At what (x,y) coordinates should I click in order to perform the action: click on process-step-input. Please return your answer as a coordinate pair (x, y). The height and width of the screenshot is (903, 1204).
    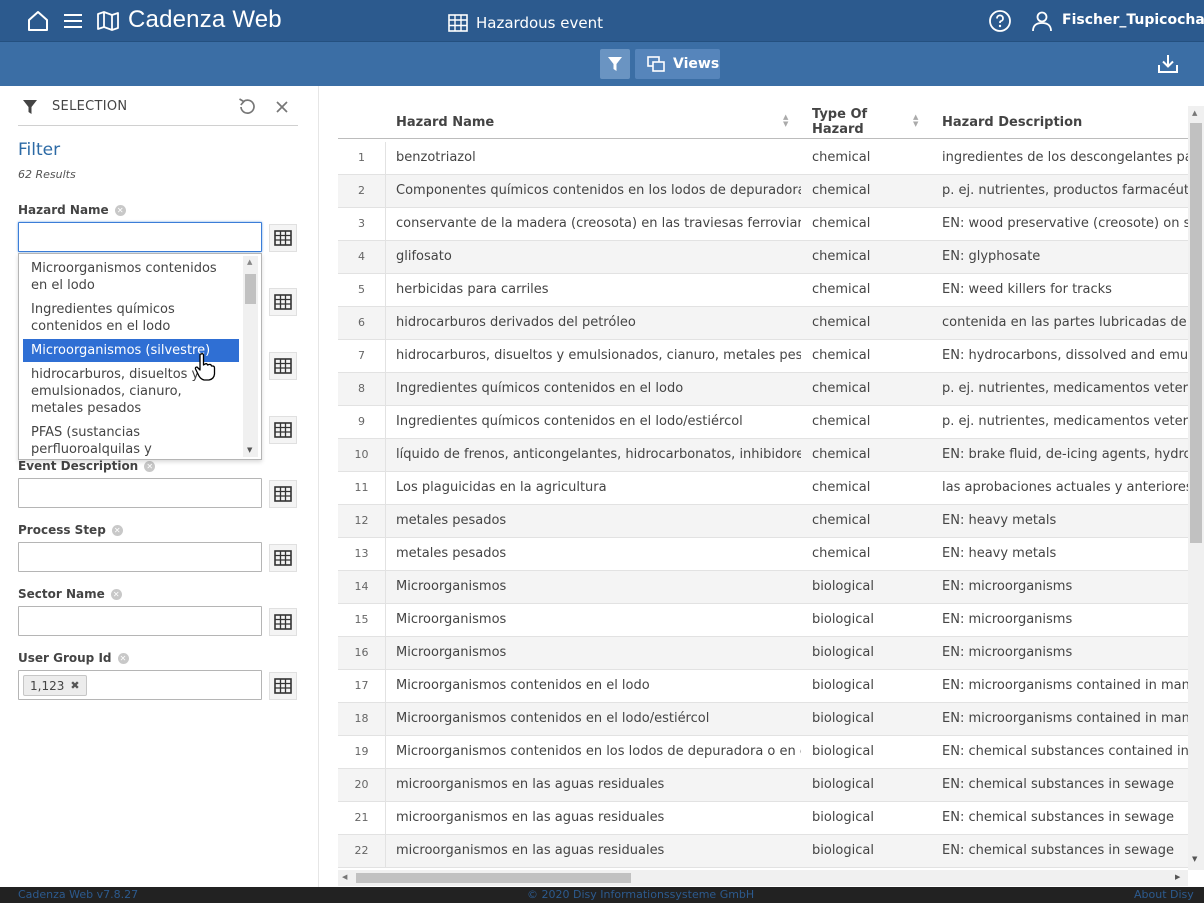
    Looking at the image, I should click on (140, 557).